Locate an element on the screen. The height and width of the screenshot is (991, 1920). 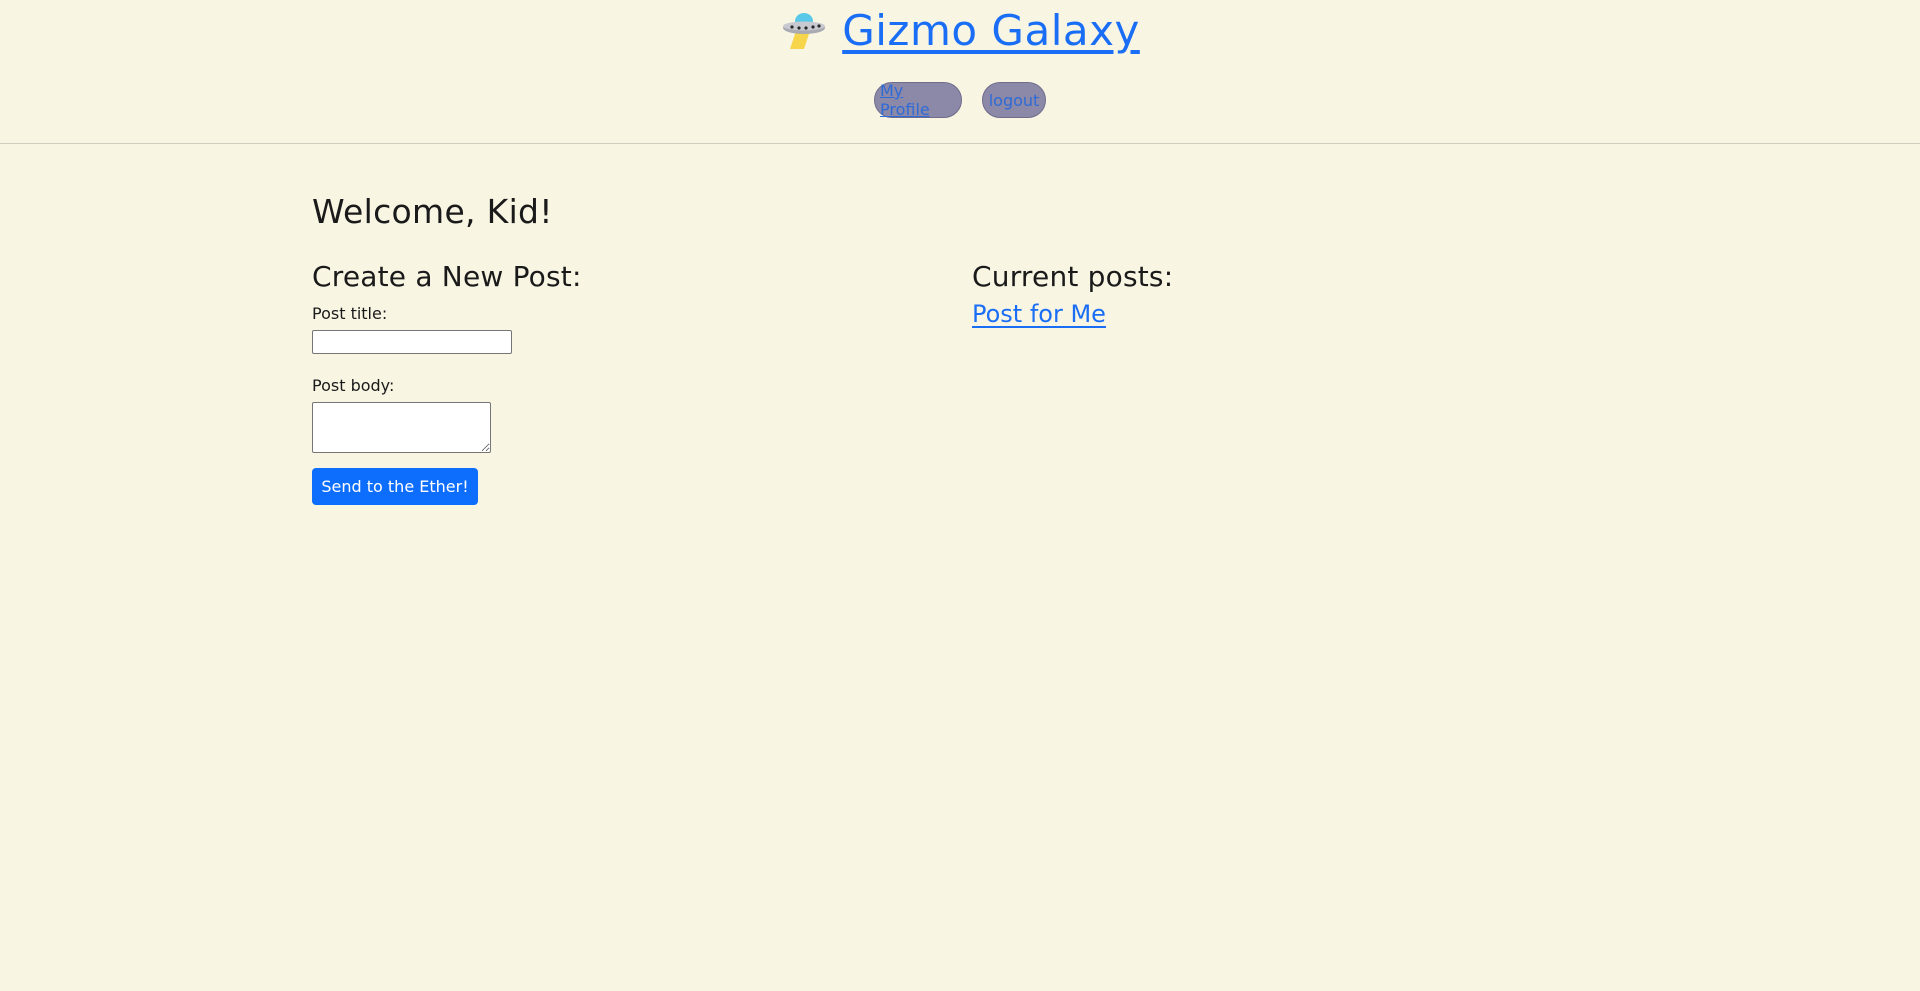
post-body-label: Post body: is located at coordinates (353, 385).